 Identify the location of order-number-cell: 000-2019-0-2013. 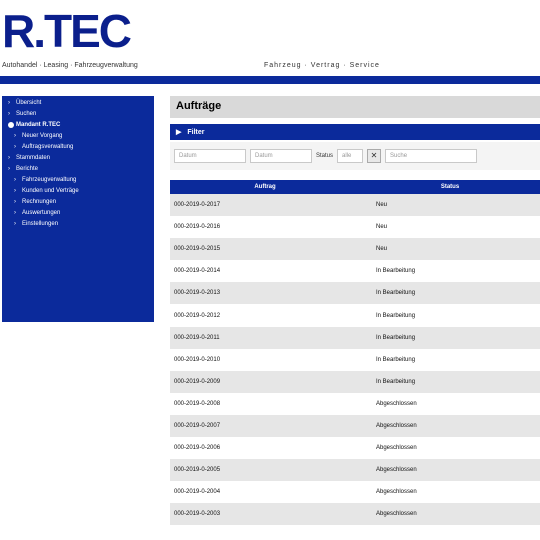
(272, 293).